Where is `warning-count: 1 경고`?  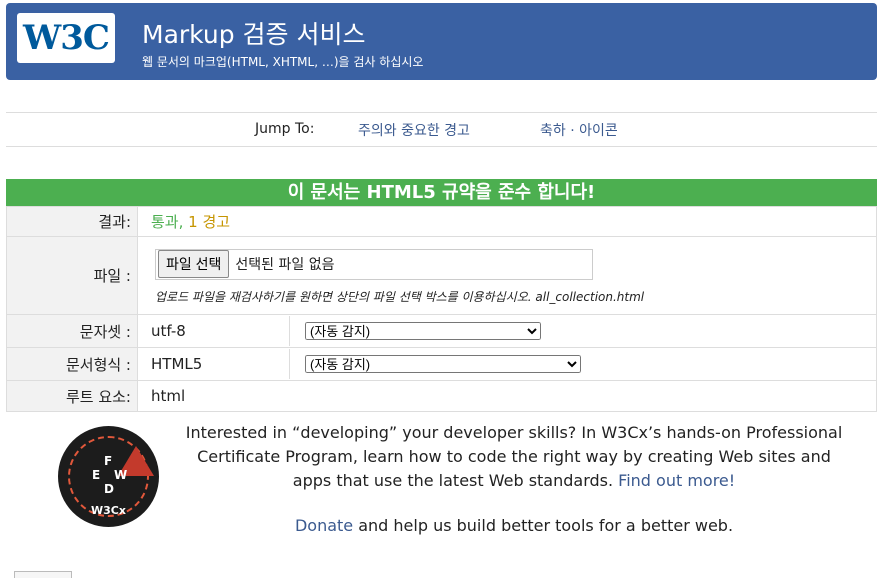 warning-count: 1 경고 is located at coordinates (209, 222).